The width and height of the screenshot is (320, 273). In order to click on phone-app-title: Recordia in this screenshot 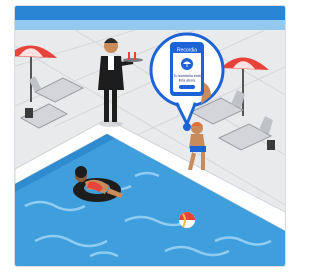, I will do `click(187, 51)`.